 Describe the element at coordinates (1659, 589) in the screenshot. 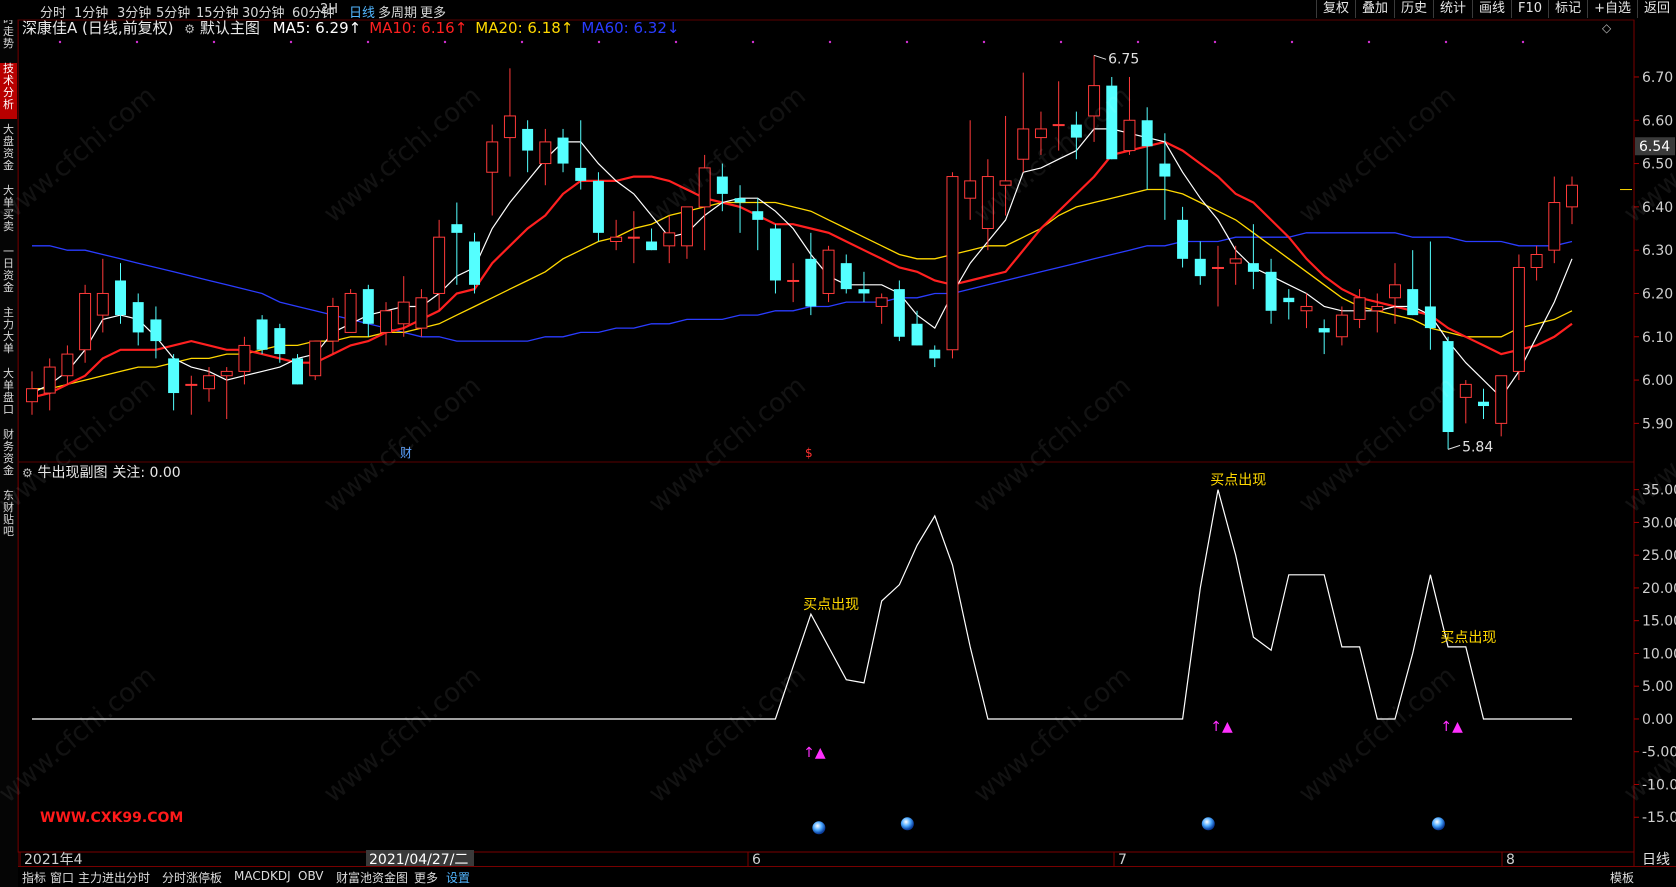

I see `indicator-tick-label: 20.00` at that location.